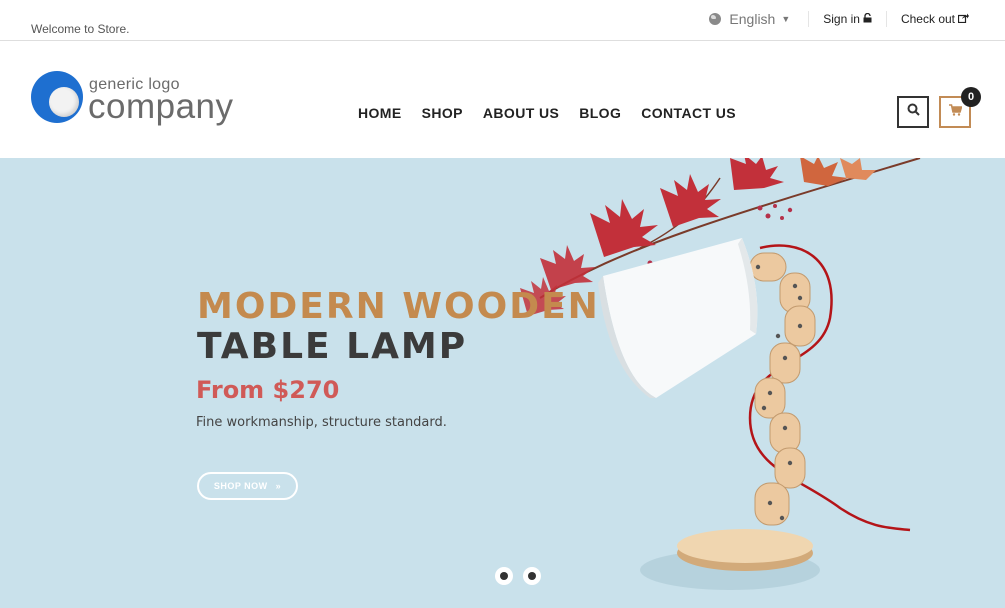 This screenshot has height=608, width=1005. I want to click on company-logo: generic logo company, so click(141, 99).